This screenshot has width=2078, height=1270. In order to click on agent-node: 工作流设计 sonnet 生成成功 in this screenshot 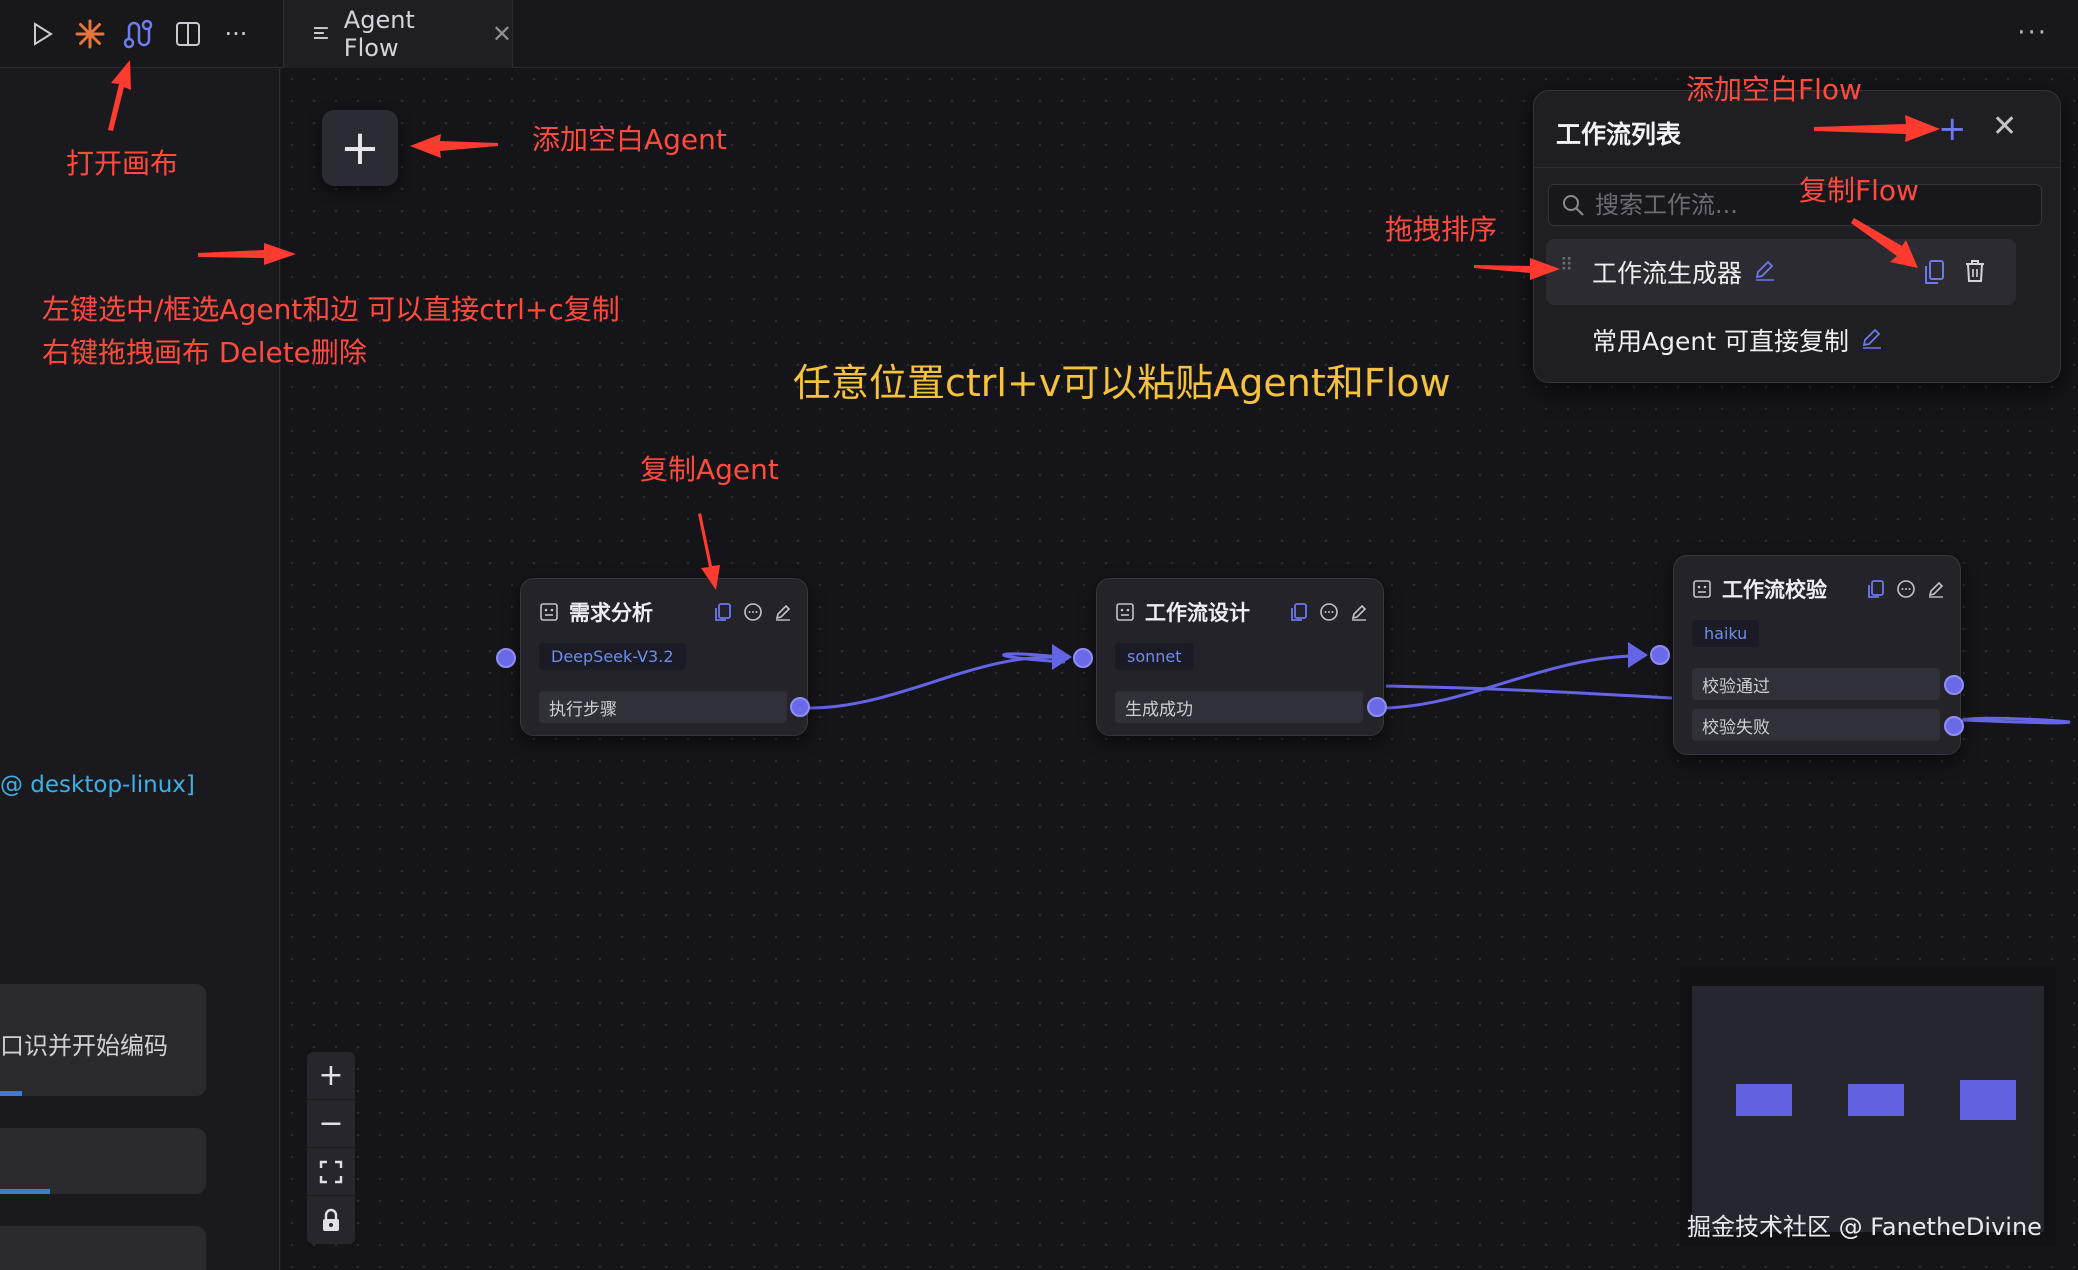, I will do `click(1240, 657)`.